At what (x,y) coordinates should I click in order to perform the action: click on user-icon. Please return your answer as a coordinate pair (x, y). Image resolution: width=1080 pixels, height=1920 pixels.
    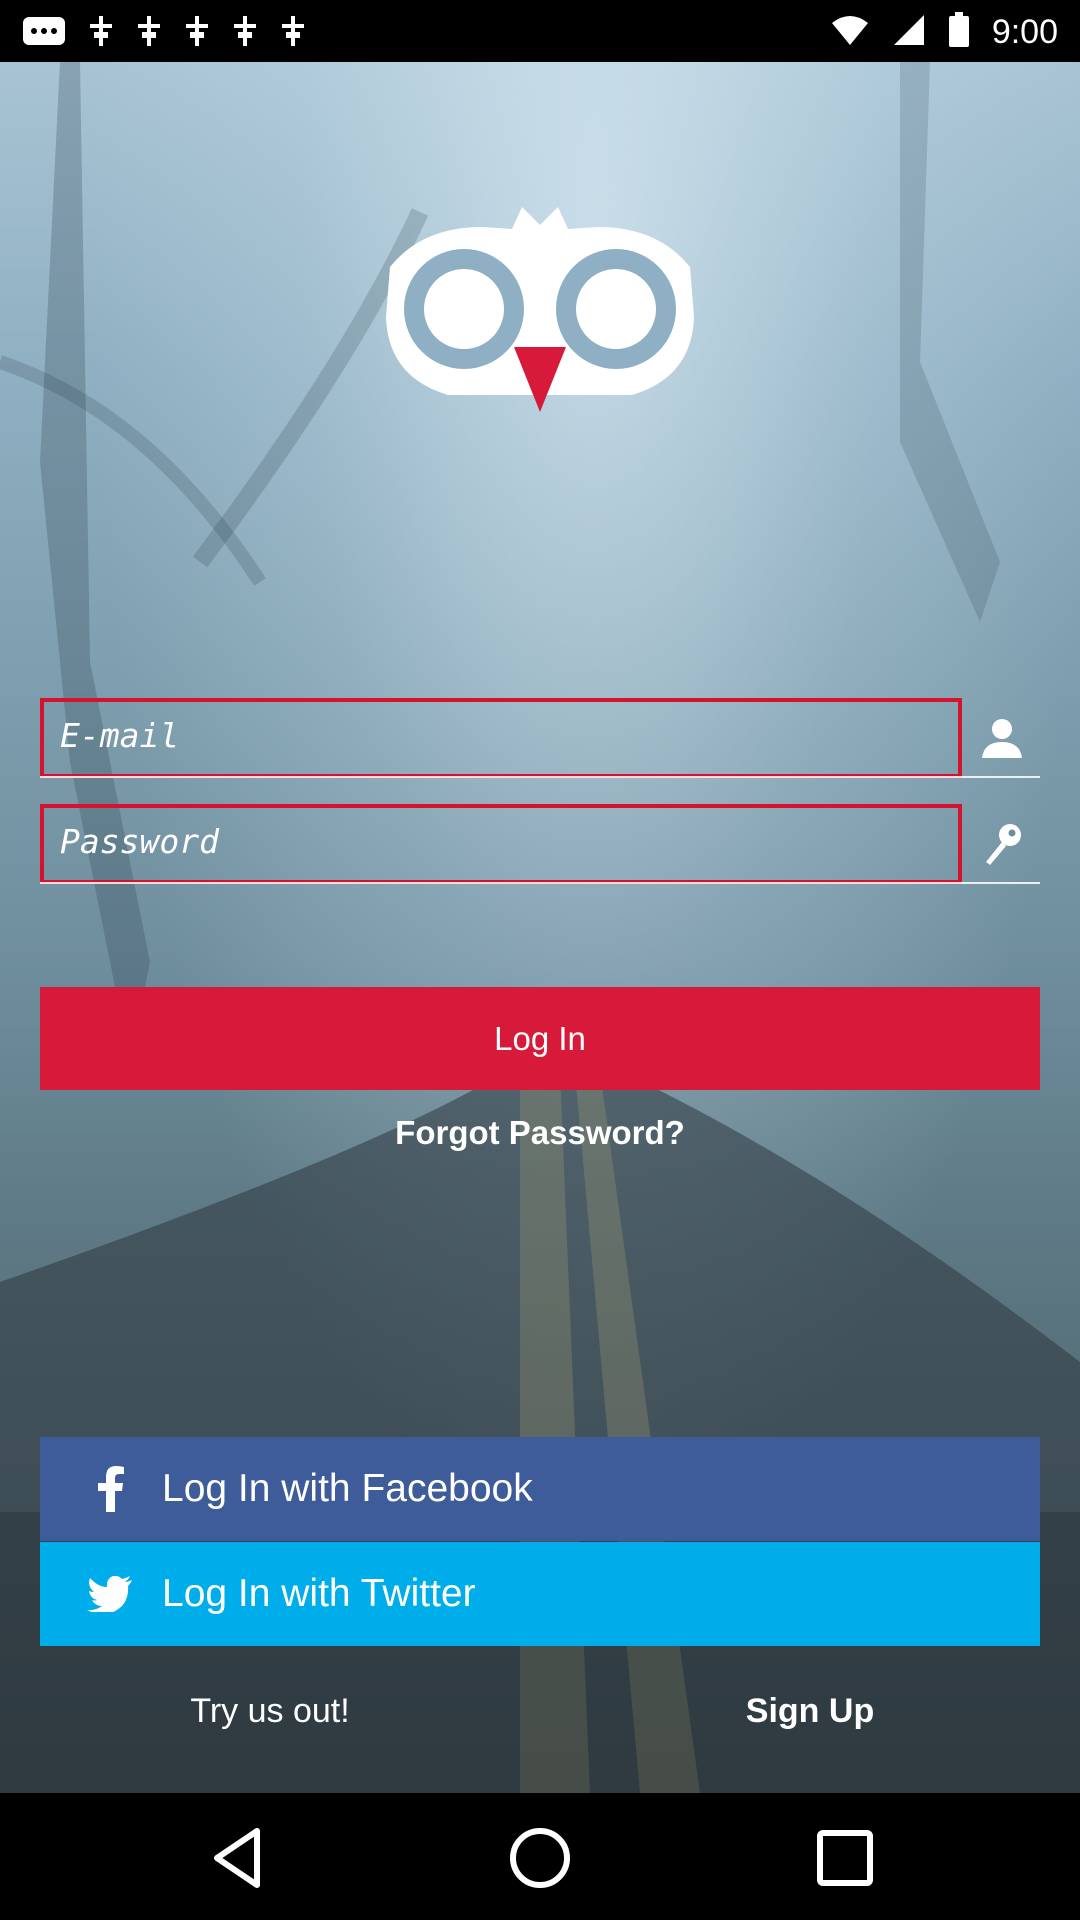
    Looking at the image, I should click on (1002, 738).